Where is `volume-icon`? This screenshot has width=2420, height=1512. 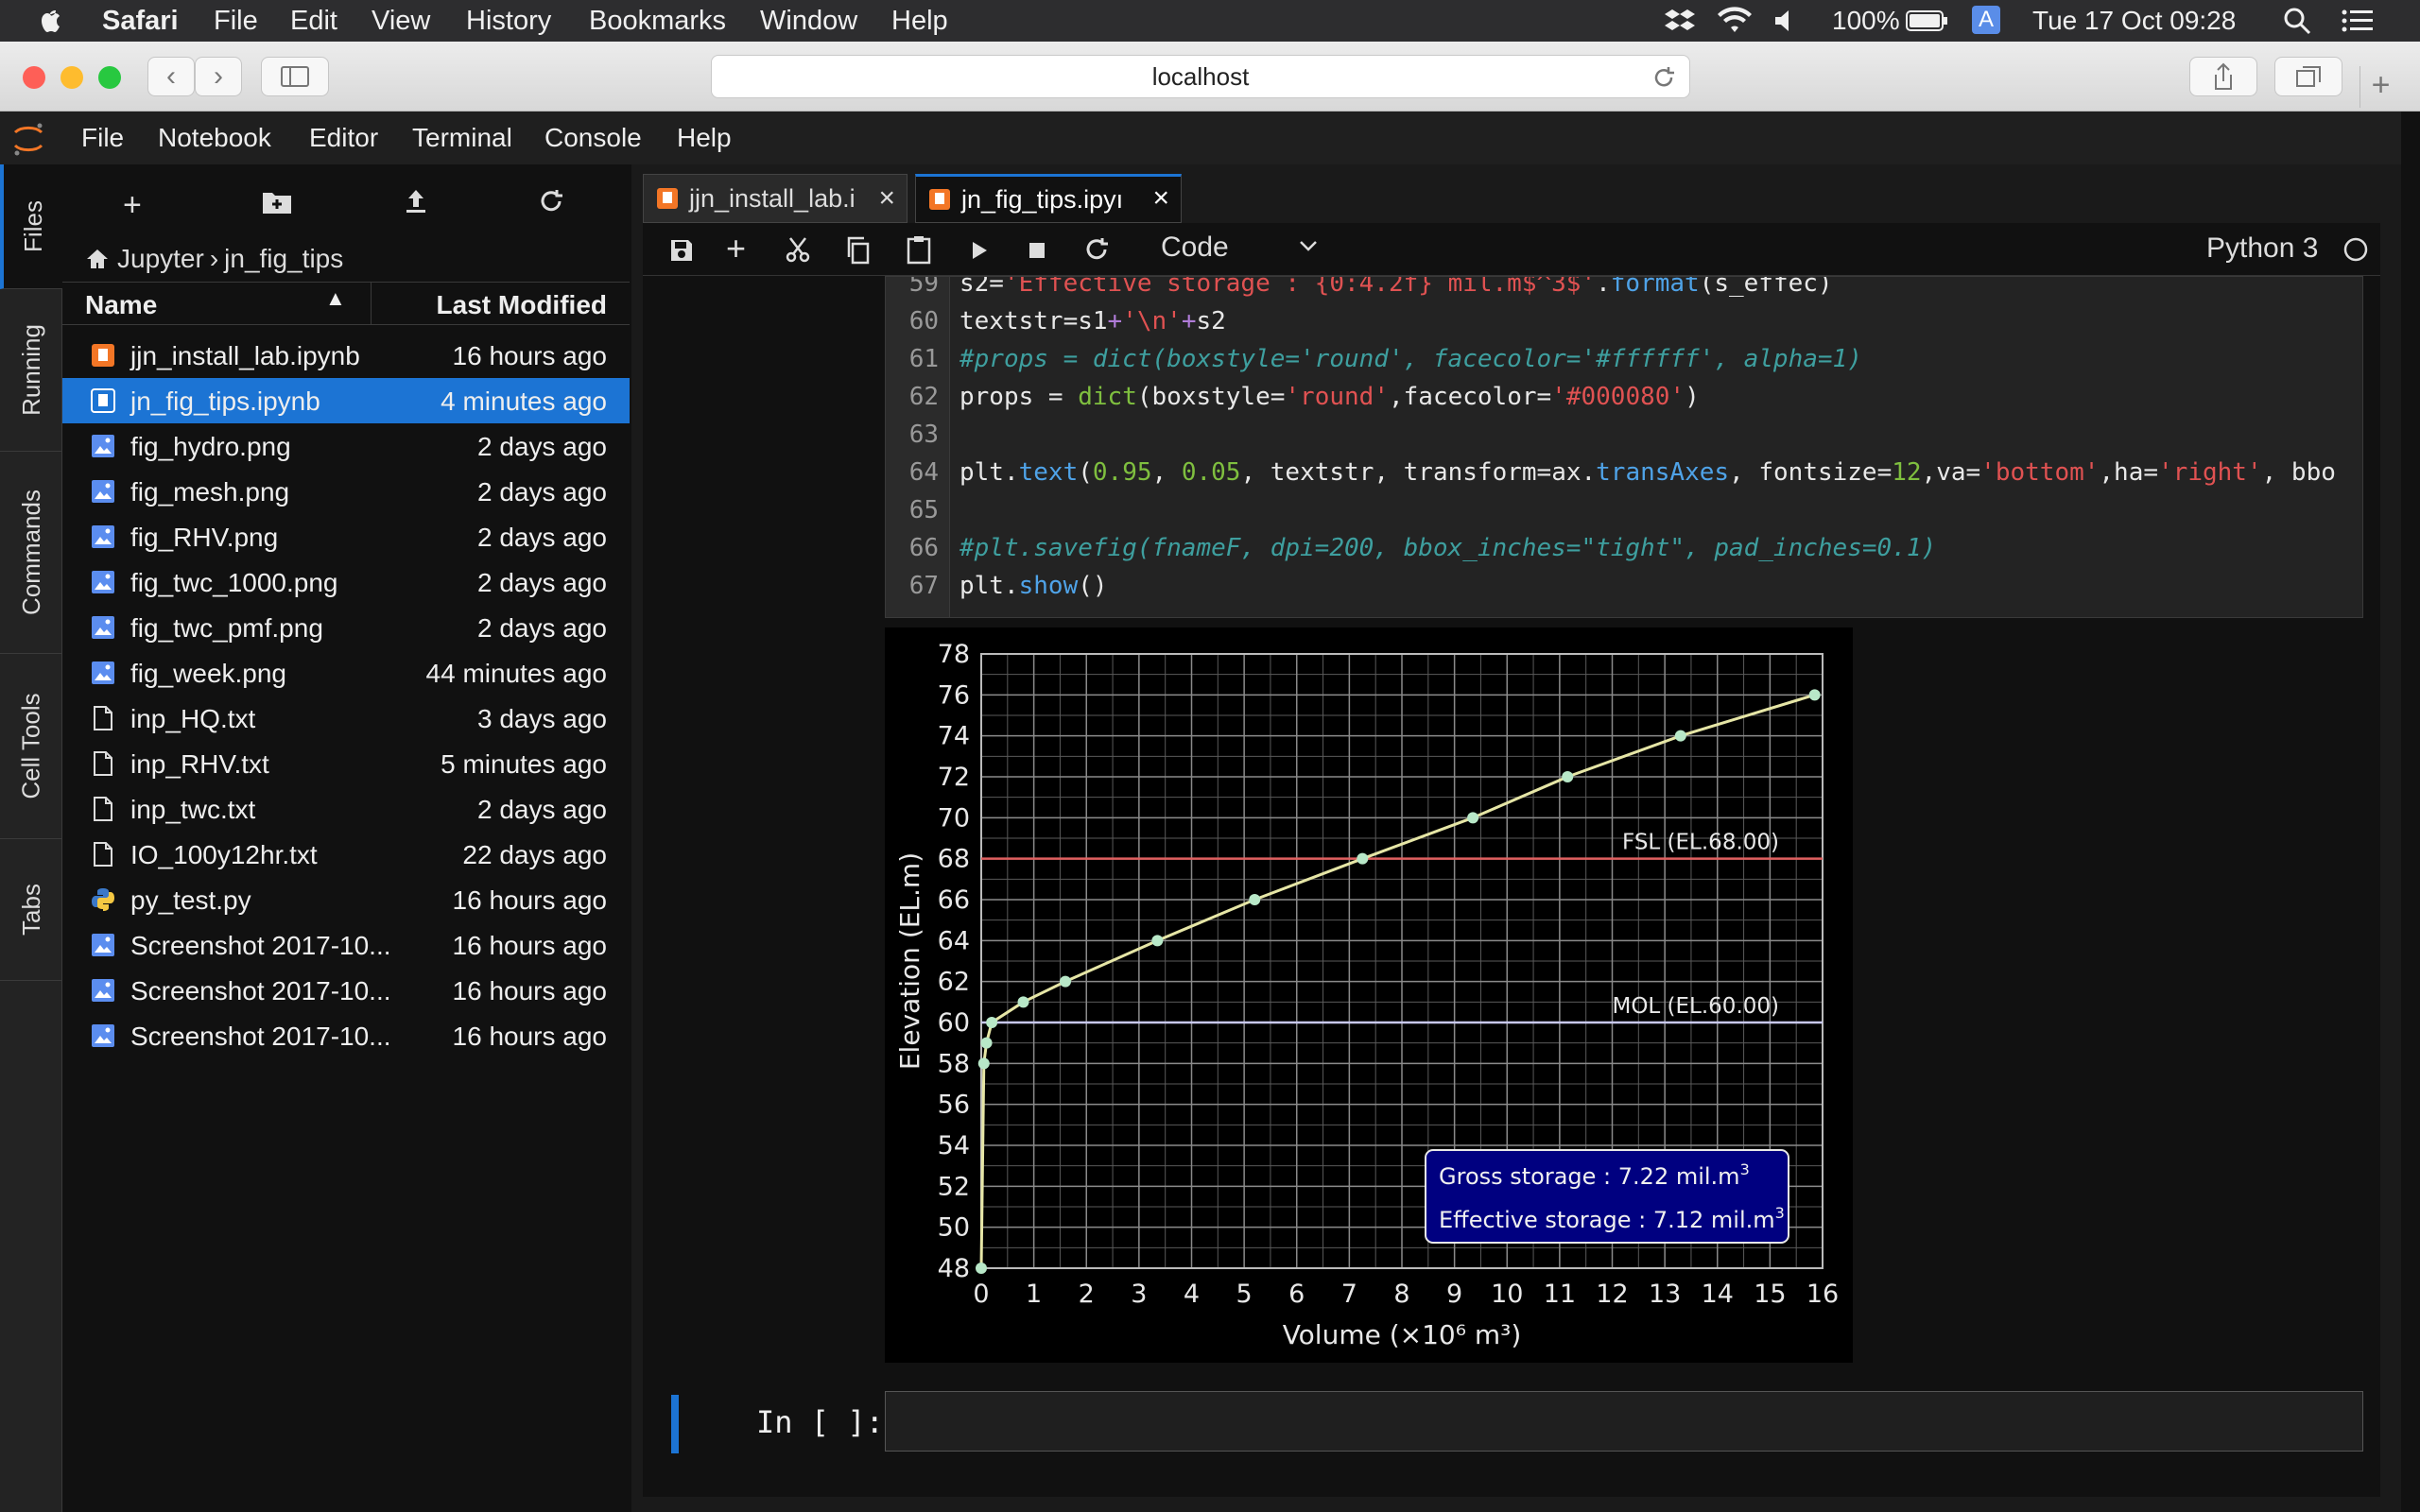 volume-icon is located at coordinates (1786, 21).